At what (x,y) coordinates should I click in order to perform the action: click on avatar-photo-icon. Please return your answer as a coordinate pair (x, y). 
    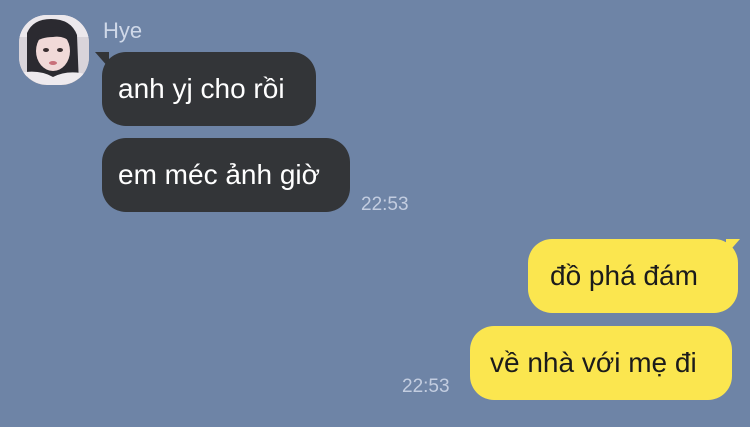
    Looking at the image, I should click on (54, 50).